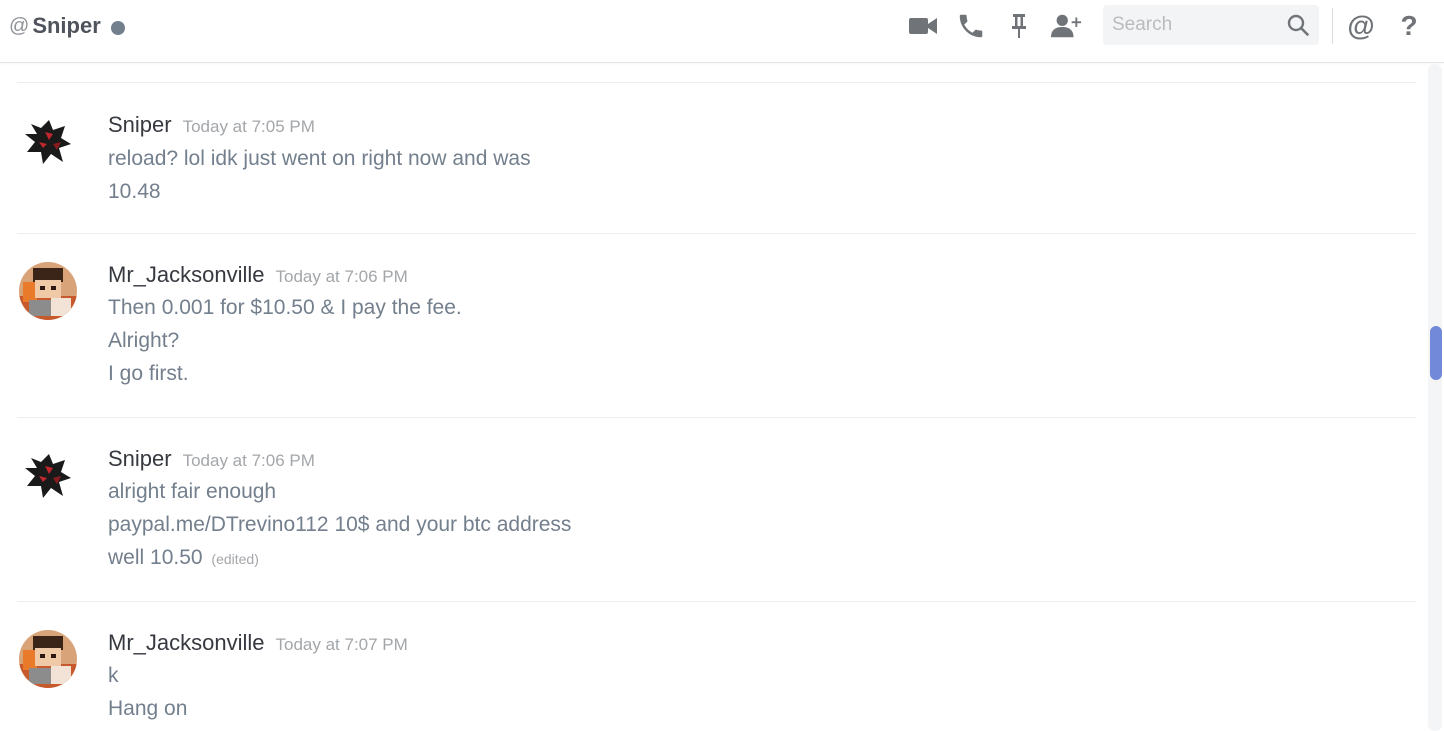 Image resolution: width=1444 pixels, height=731 pixels. What do you see at coordinates (248, 126) in the screenshot?
I see `message-timestamp: Today at 7:05 PM` at bounding box center [248, 126].